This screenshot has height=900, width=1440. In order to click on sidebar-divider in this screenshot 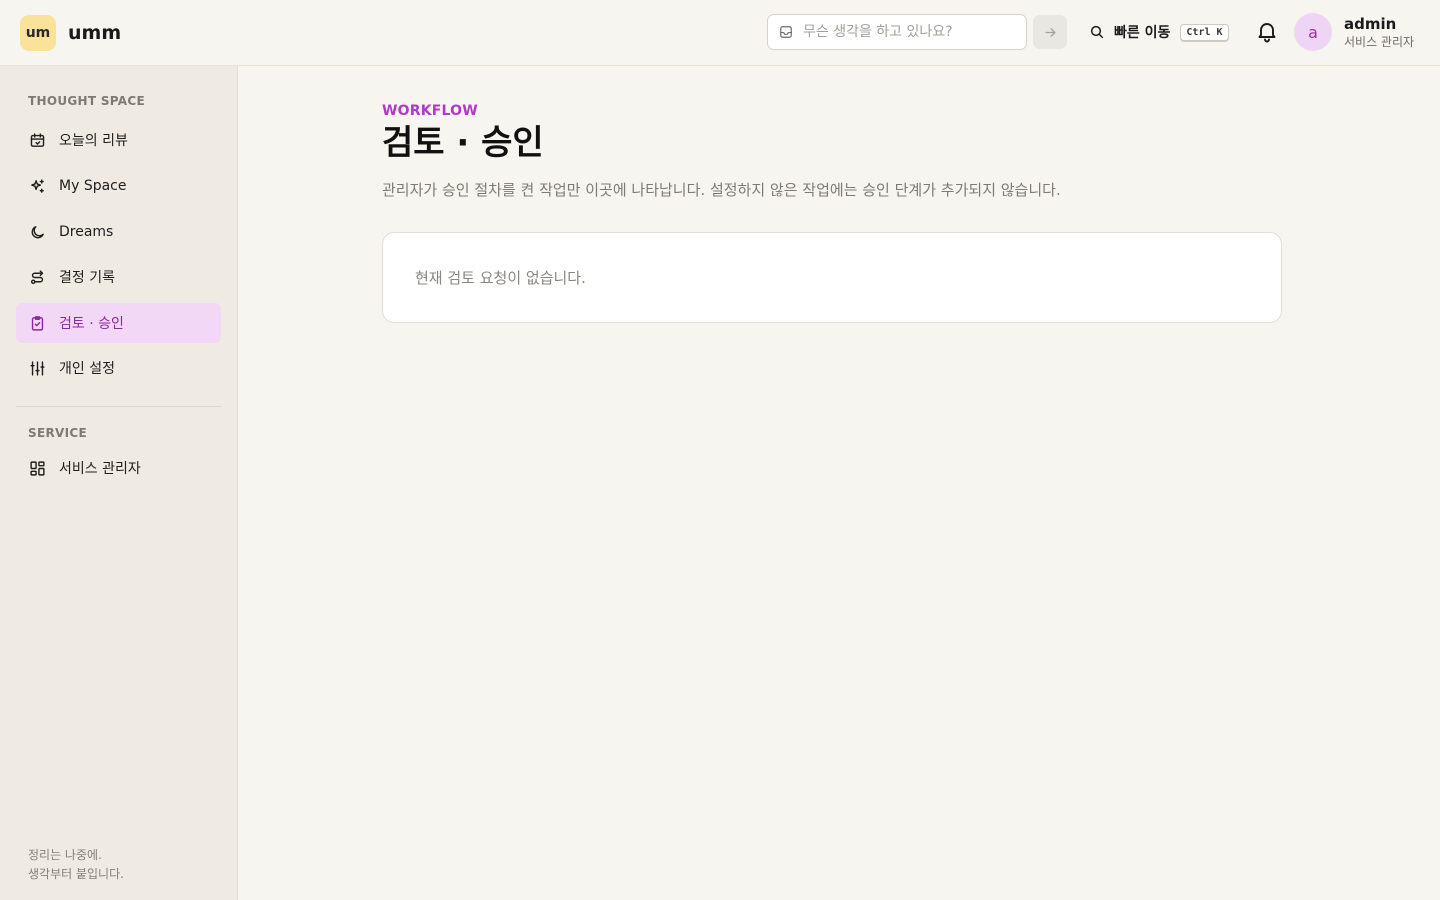, I will do `click(118, 406)`.